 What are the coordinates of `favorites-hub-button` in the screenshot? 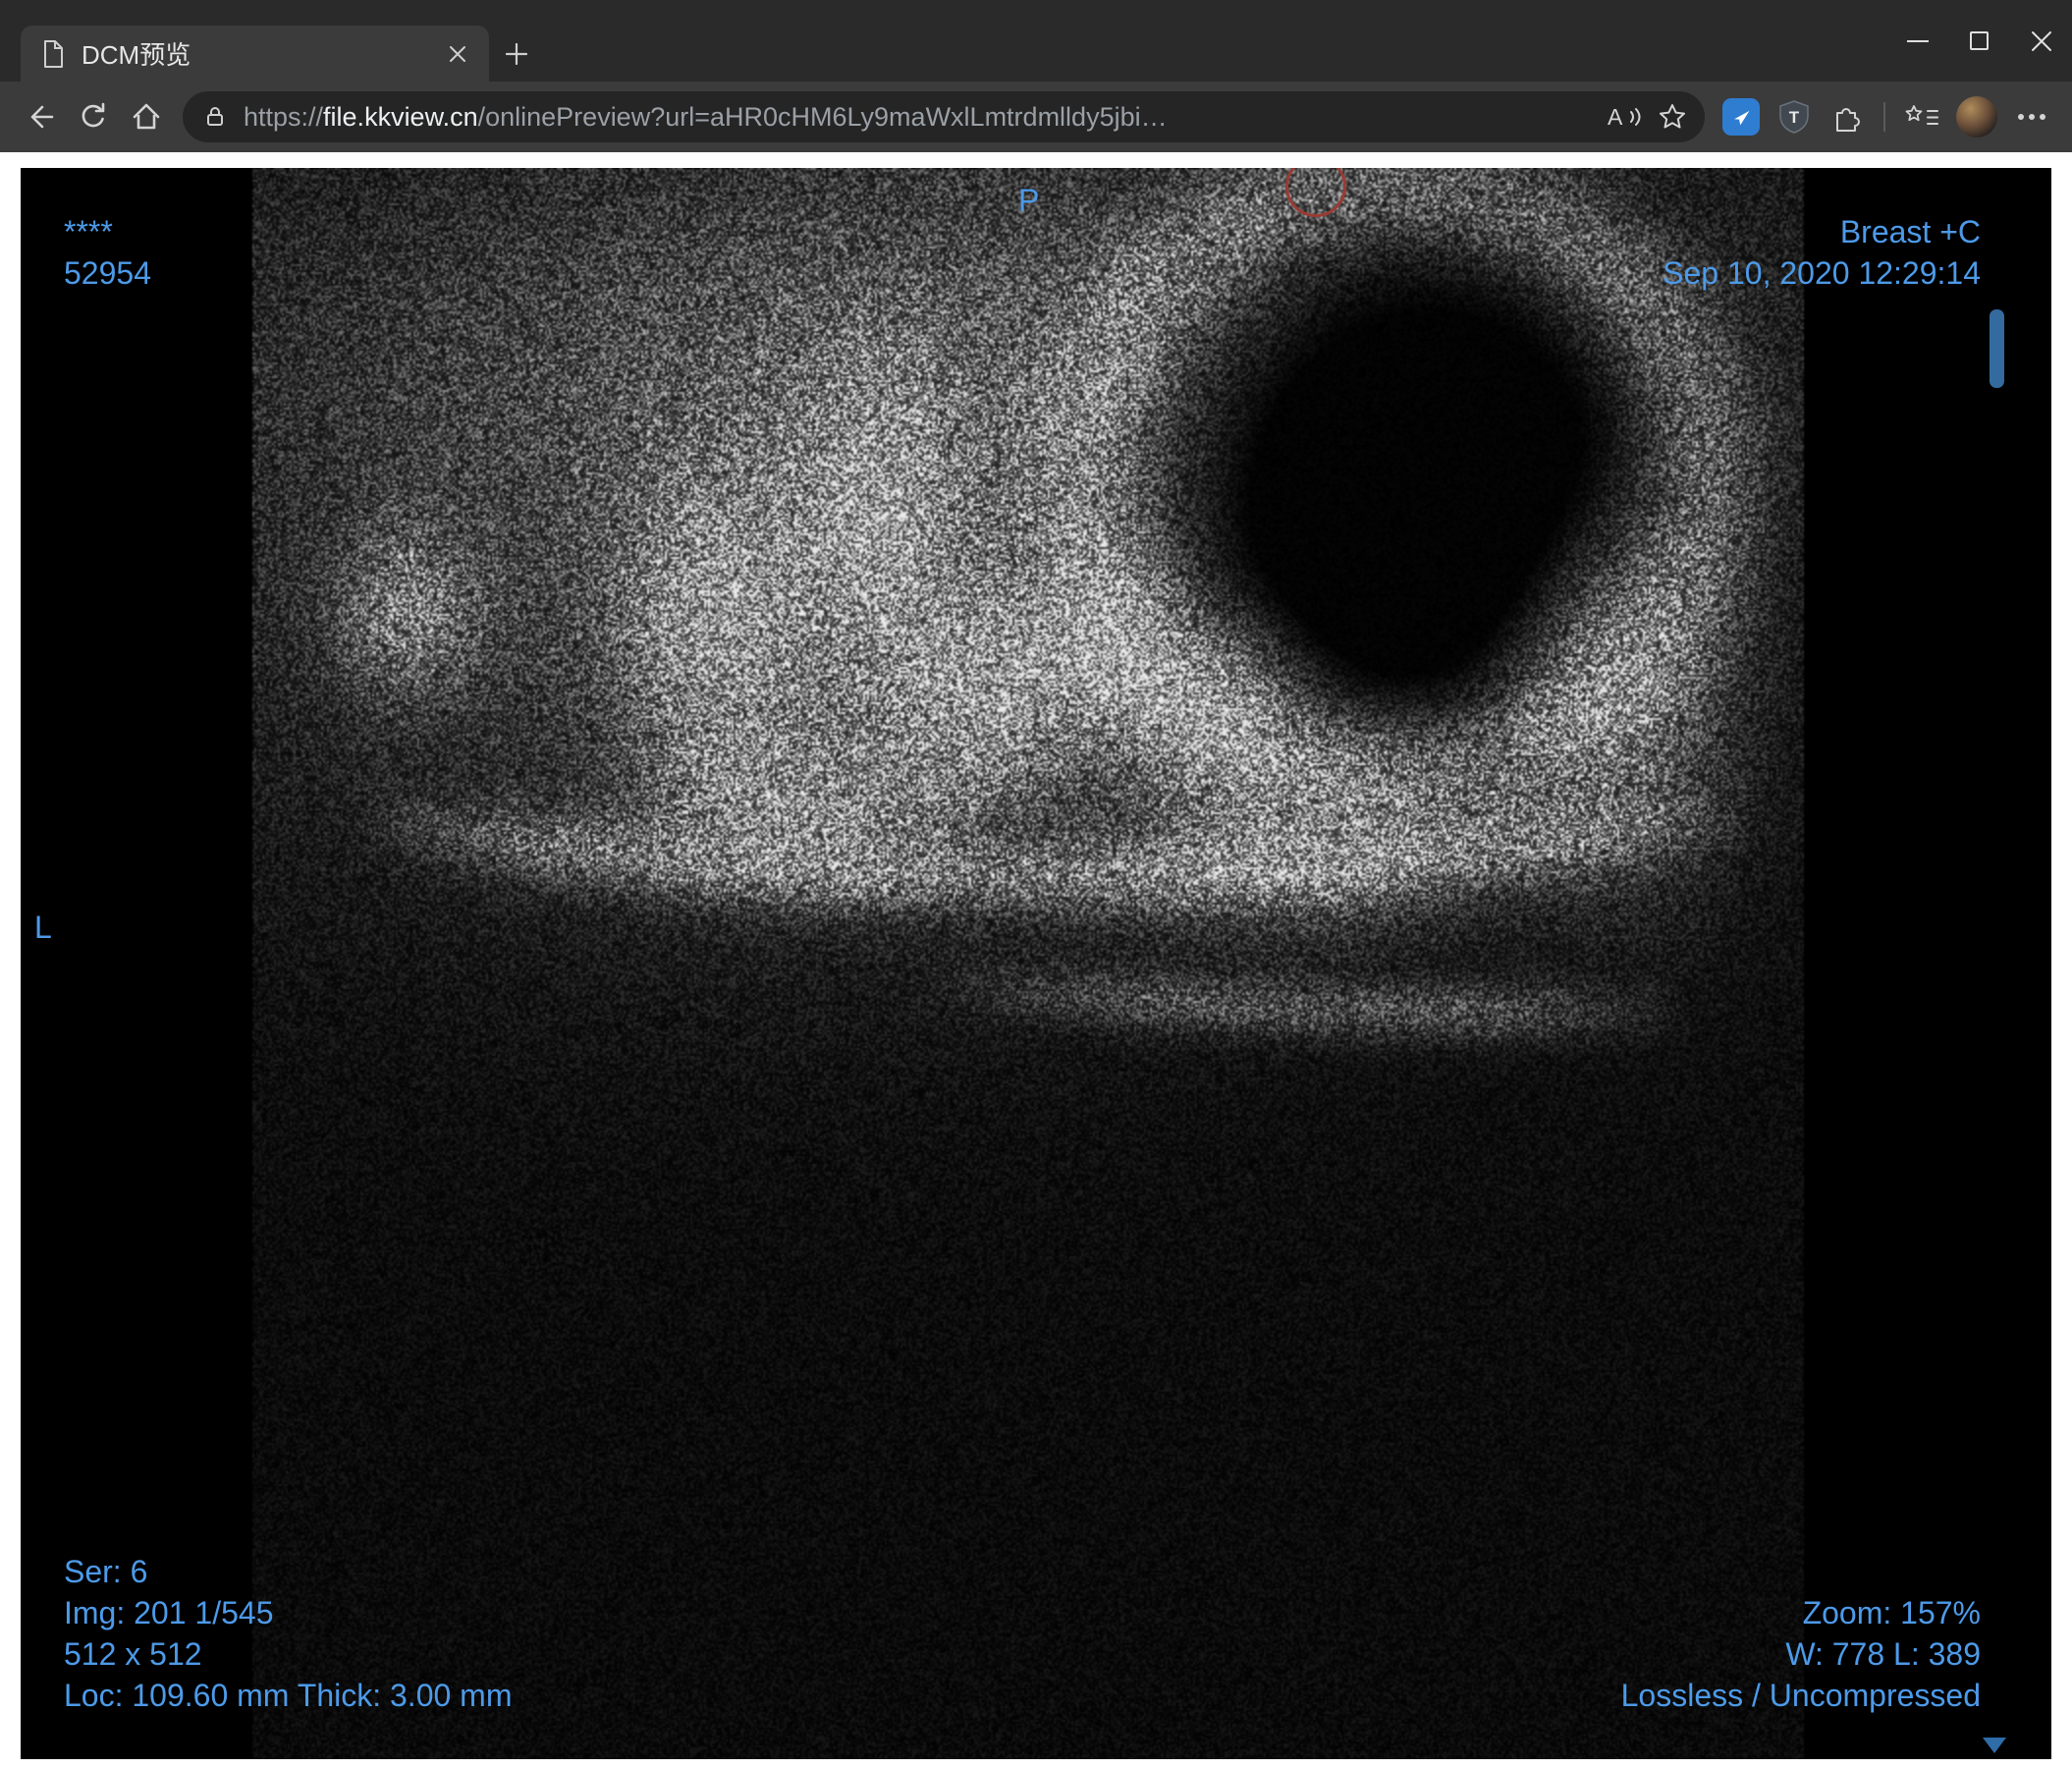 It's located at (1922, 116).